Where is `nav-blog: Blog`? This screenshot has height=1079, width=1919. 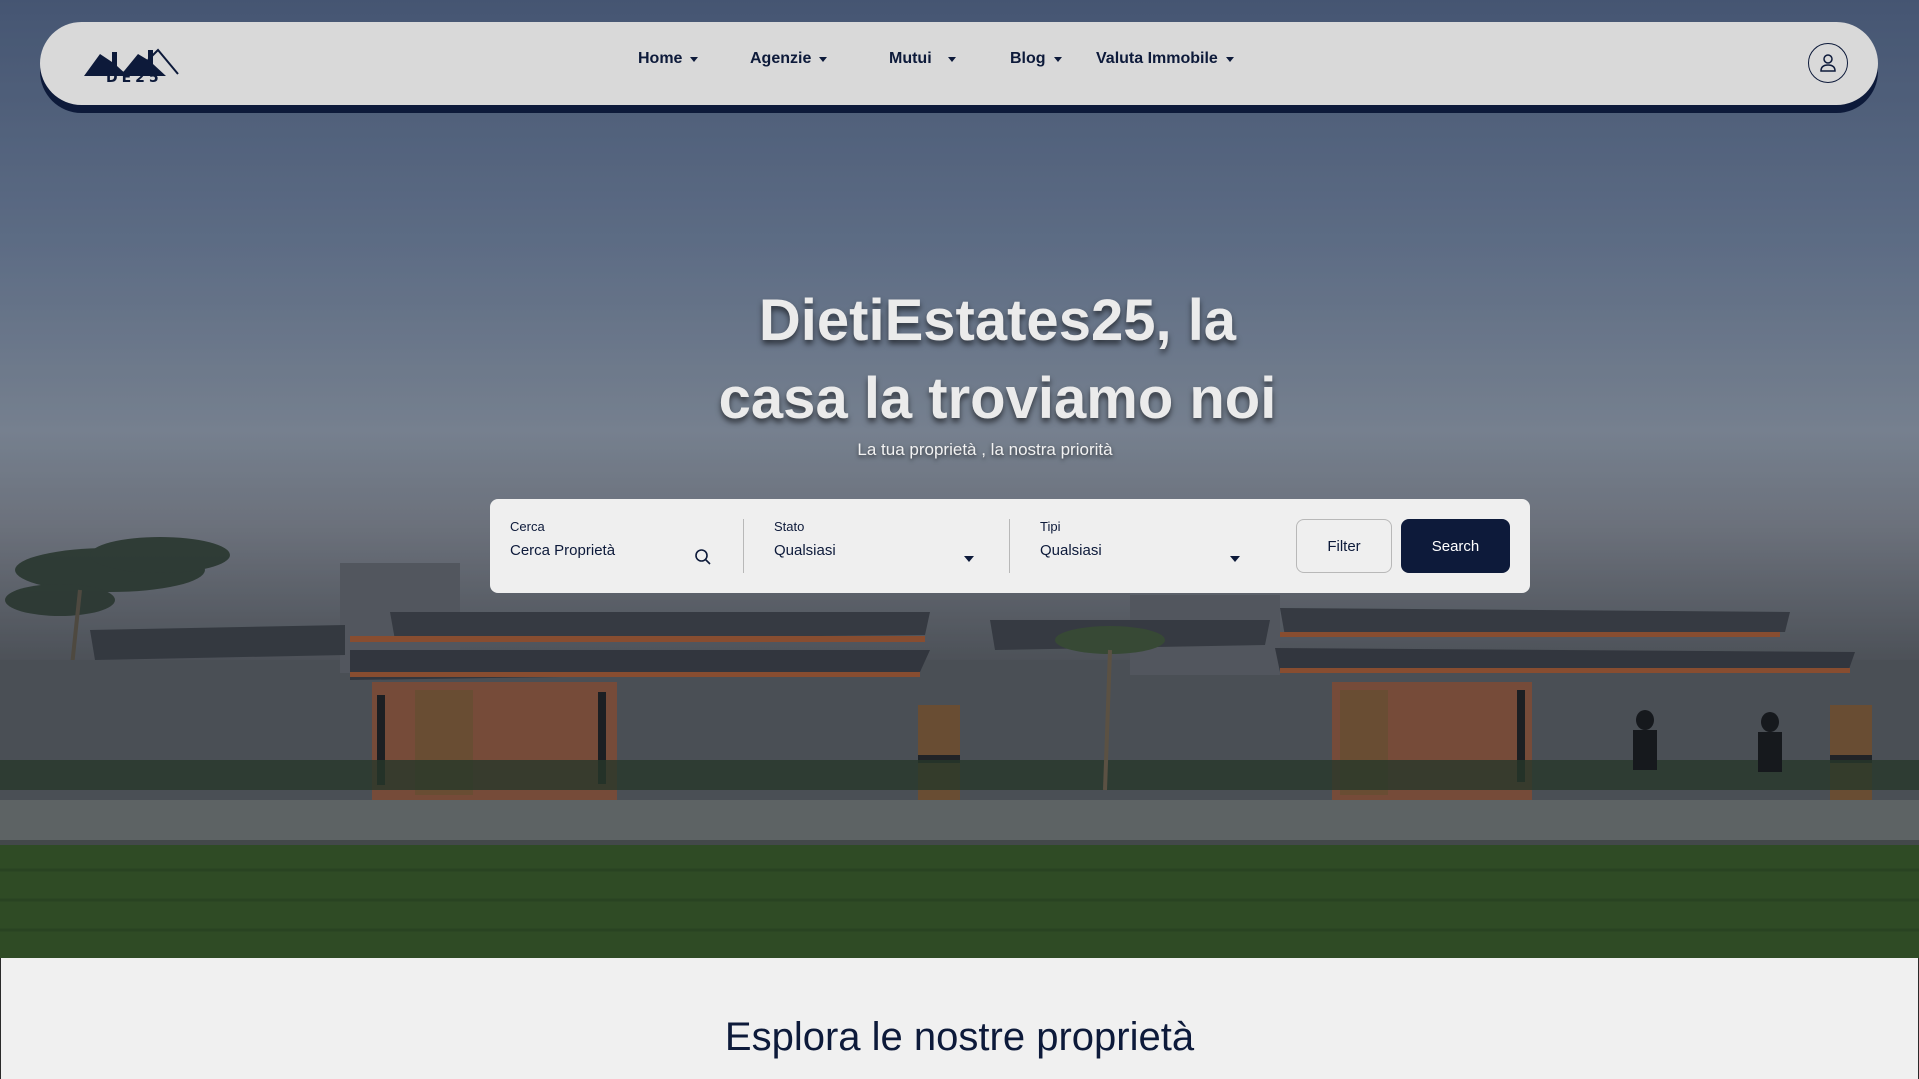 nav-blog: Blog is located at coordinates (1036, 59).